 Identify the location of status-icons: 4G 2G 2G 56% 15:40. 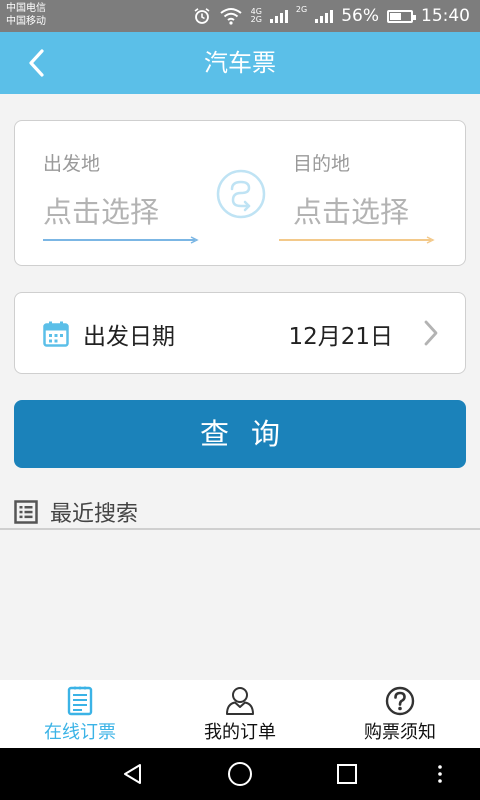
(331, 16).